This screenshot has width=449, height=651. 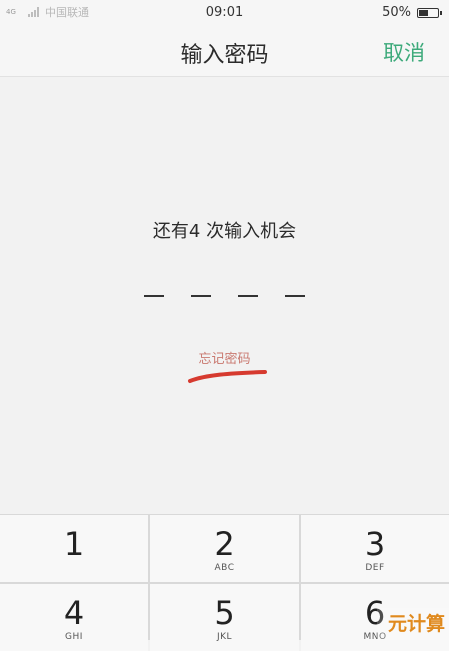 I want to click on key-3: 3 DEF, so click(x=375, y=548).